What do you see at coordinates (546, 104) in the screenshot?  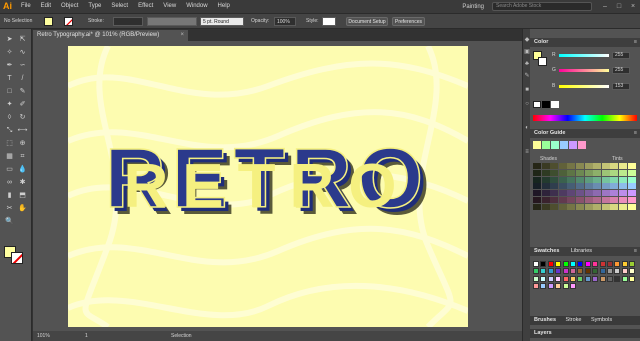 I see `black-color-button` at bounding box center [546, 104].